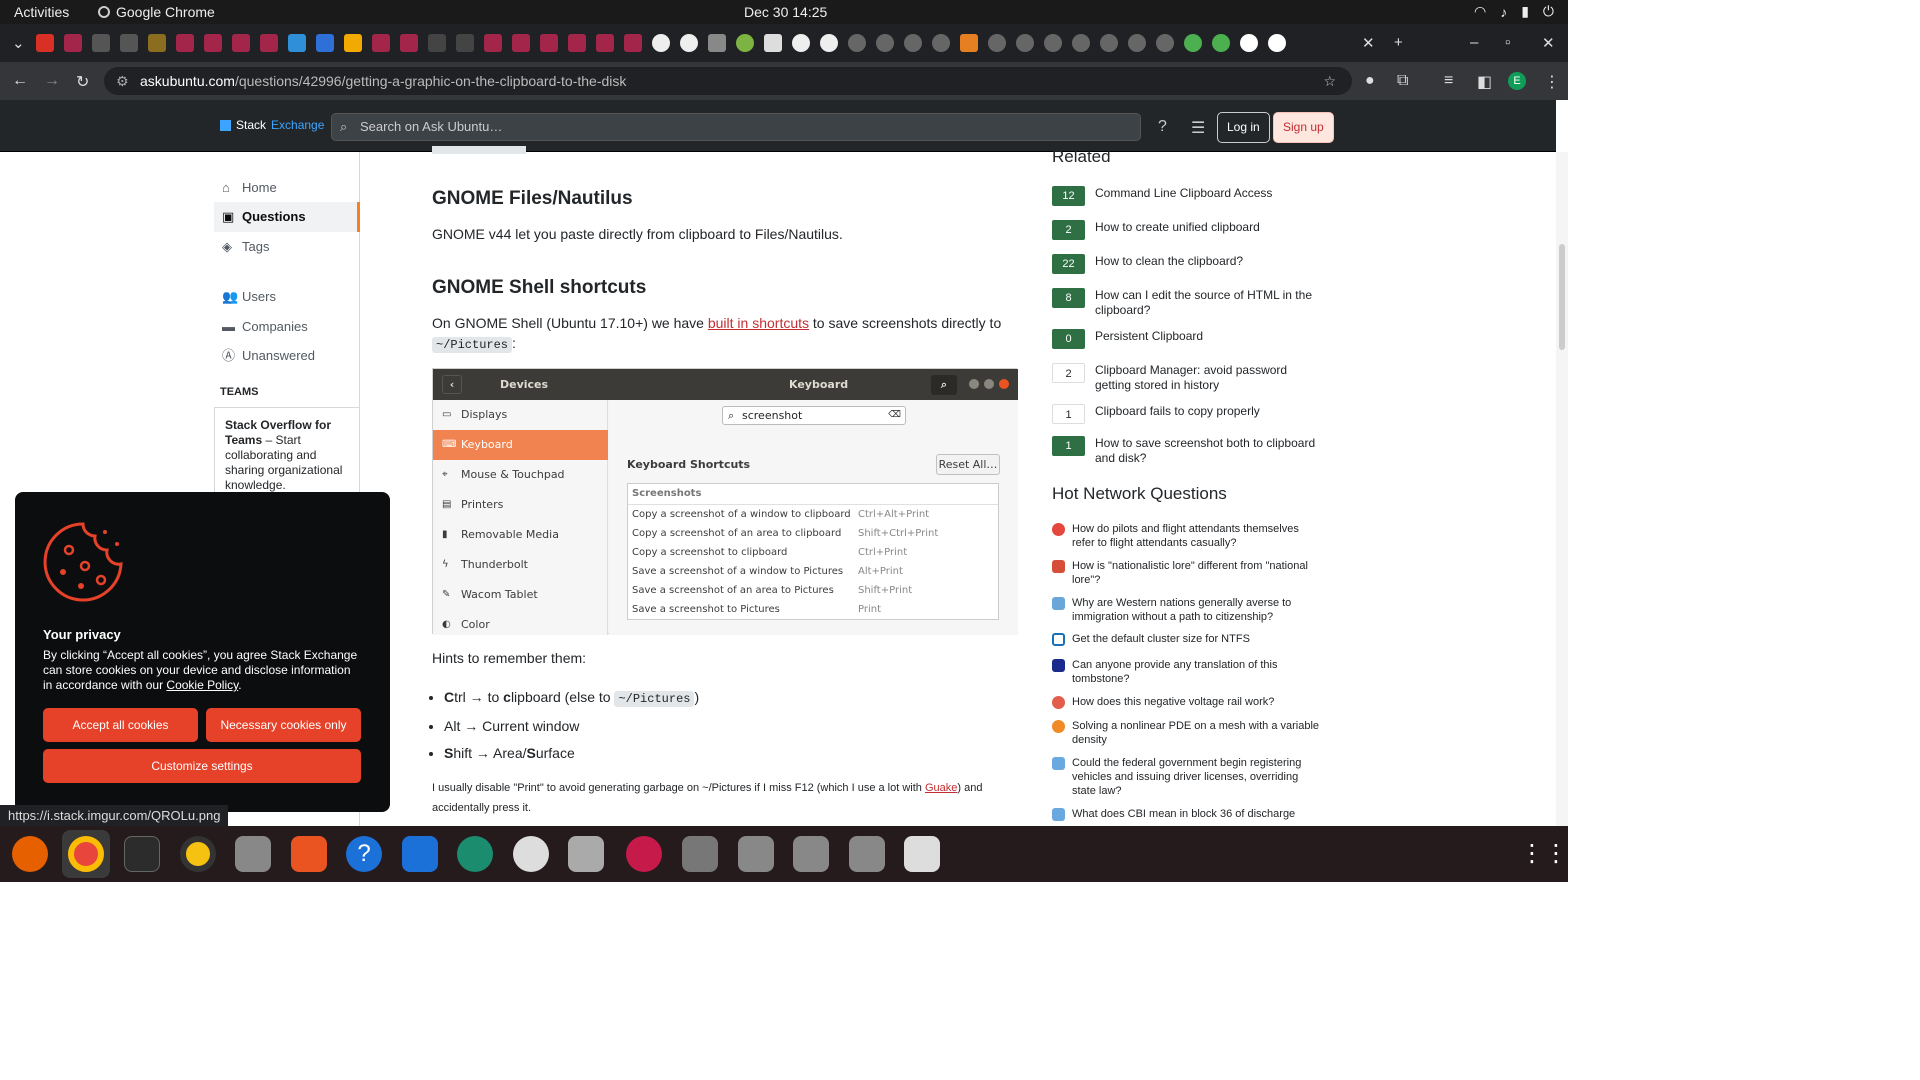 The width and height of the screenshot is (1920, 1080). What do you see at coordinates (644, 854) in the screenshot?
I see `raspberry-pi-icon` at bounding box center [644, 854].